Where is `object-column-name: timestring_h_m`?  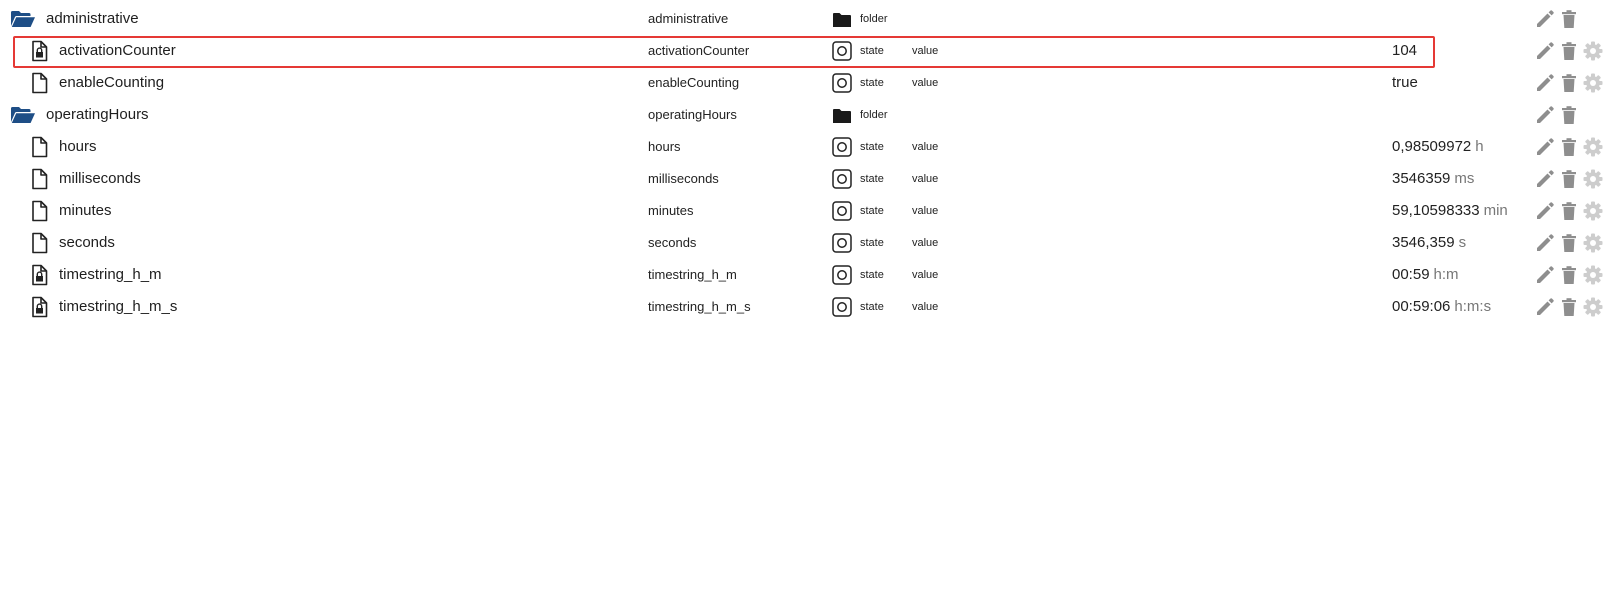 object-column-name: timestring_h_m is located at coordinates (692, 274).